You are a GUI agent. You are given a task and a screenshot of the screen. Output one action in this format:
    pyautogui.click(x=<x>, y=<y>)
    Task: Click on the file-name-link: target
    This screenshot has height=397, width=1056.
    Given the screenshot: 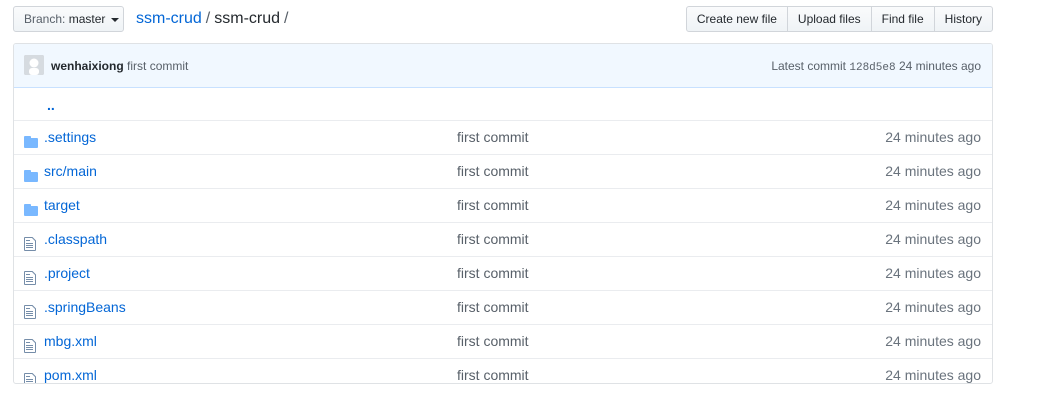 What is the action you would take?
    pyautogui.click(x=62, y=205)
    